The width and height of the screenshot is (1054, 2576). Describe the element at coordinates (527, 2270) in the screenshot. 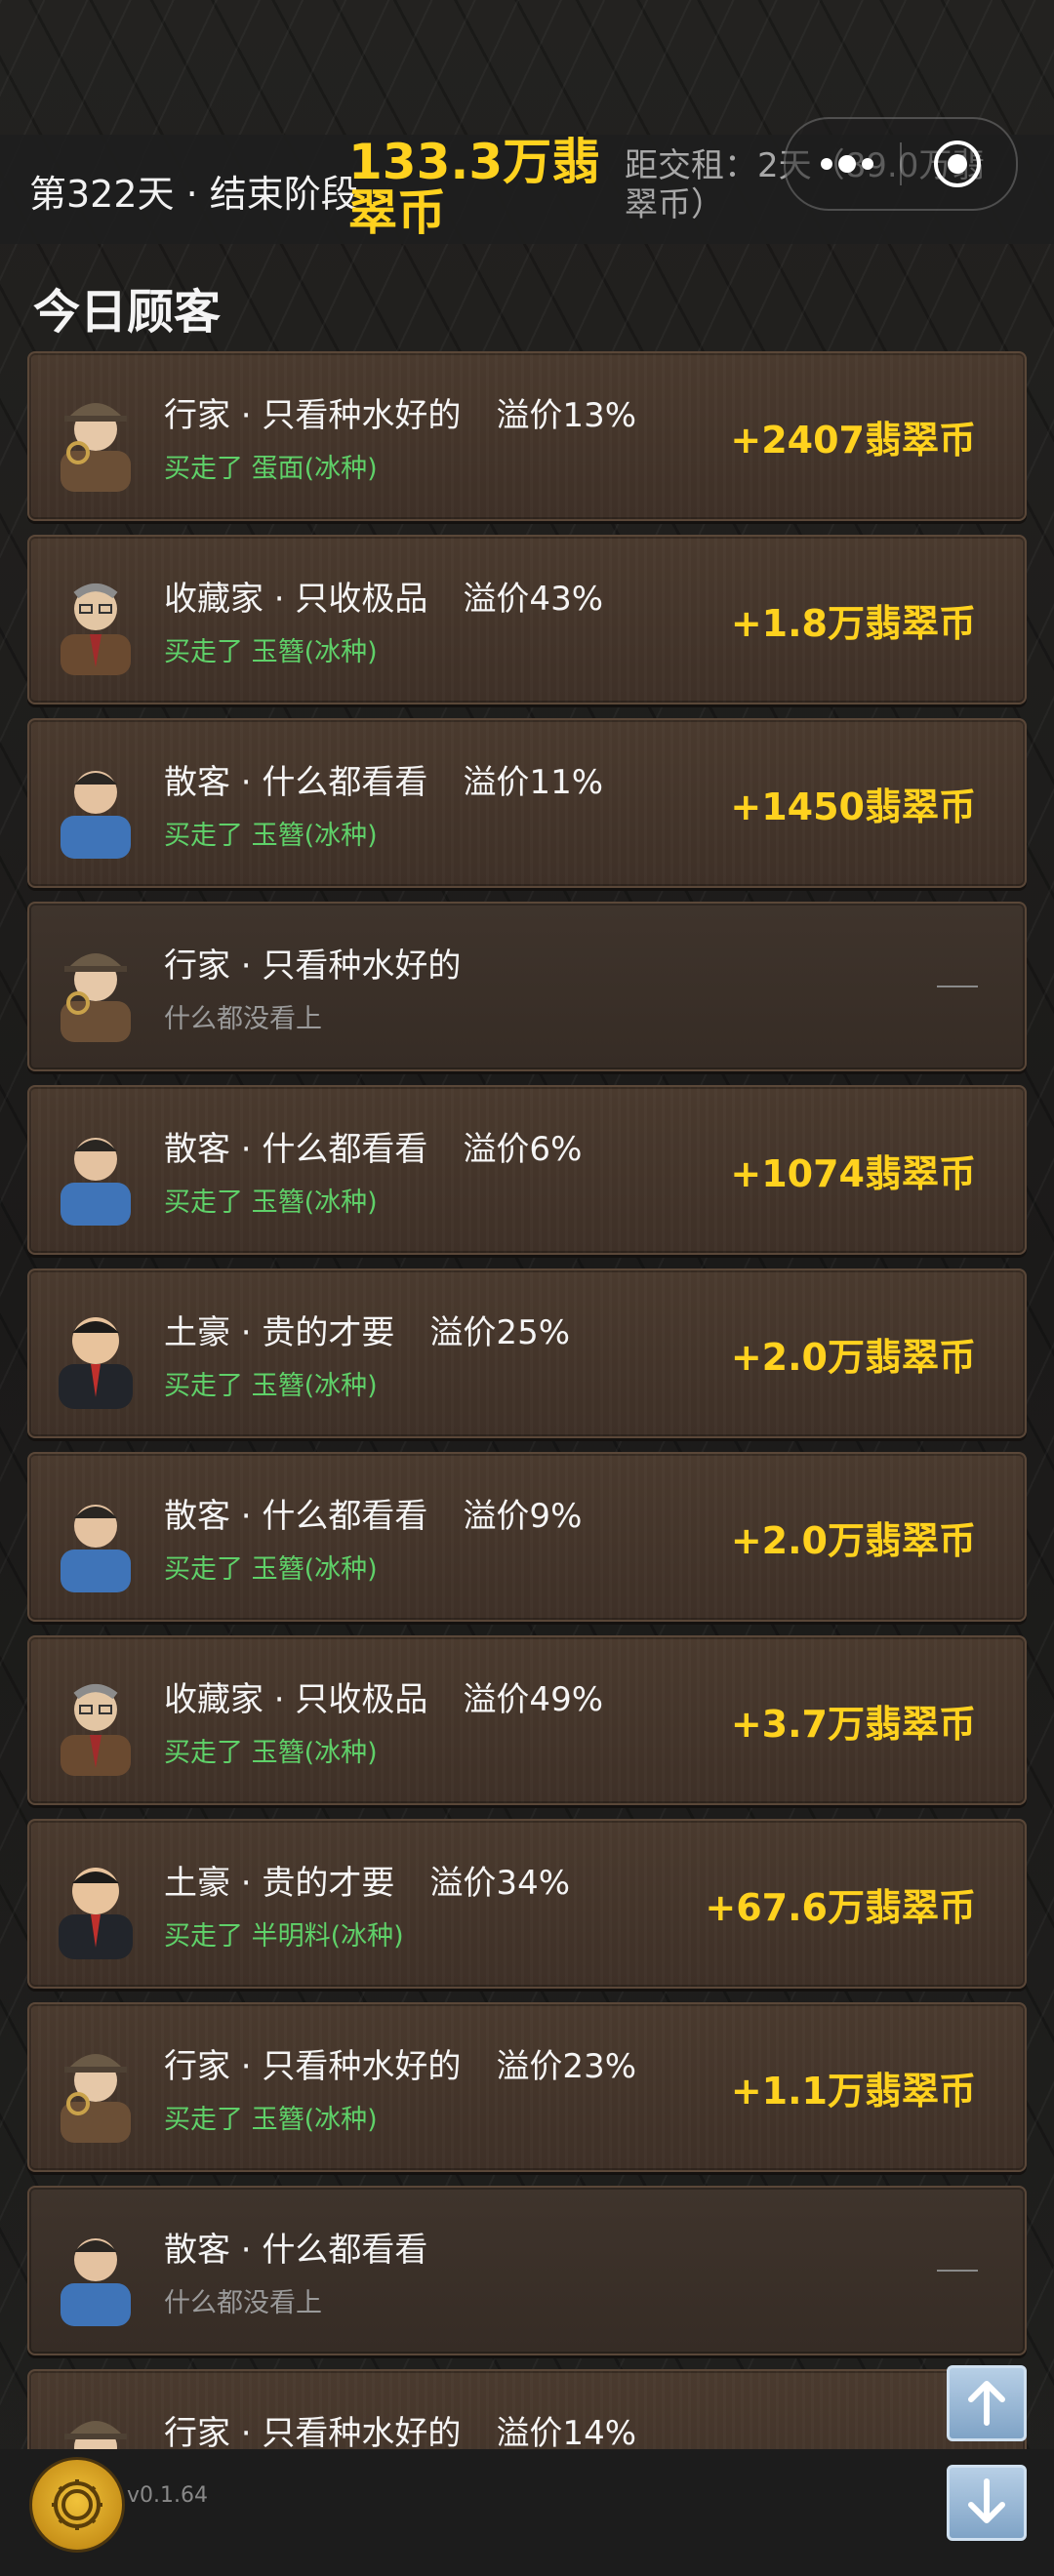

I see `customer-card: 散客 · 什么都看看 什么都没看上` at that location.